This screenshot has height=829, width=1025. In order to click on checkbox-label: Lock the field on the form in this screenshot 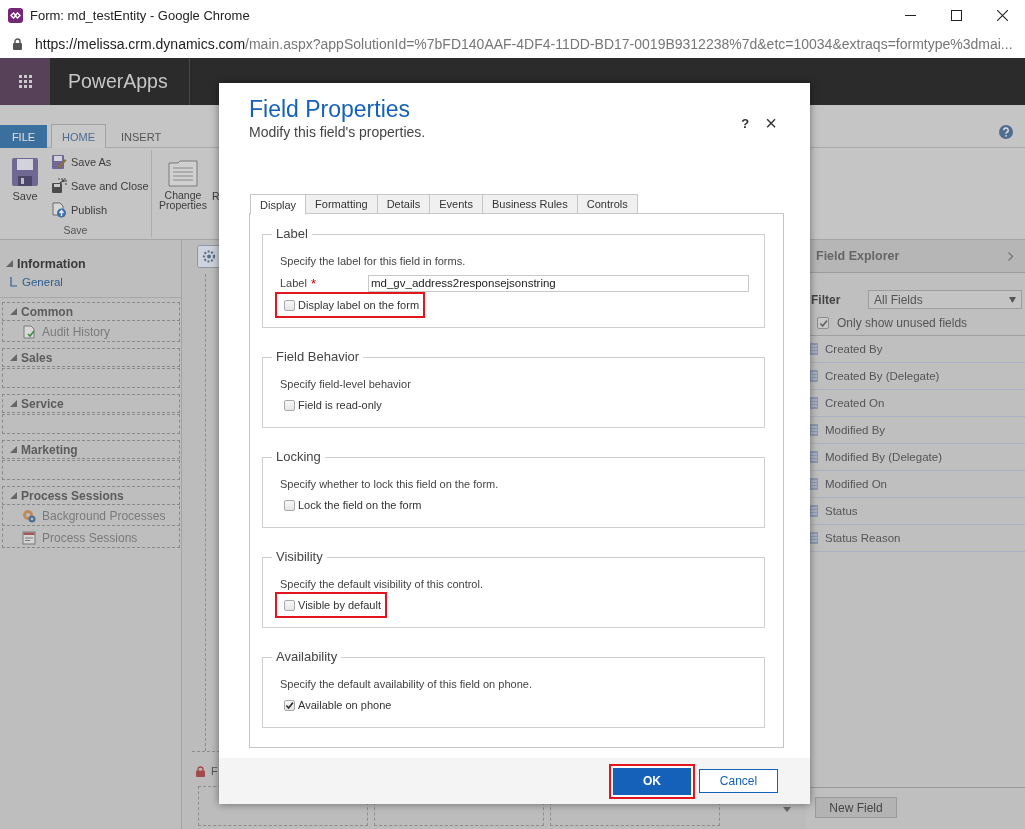, I will do `click(360, 505)`.